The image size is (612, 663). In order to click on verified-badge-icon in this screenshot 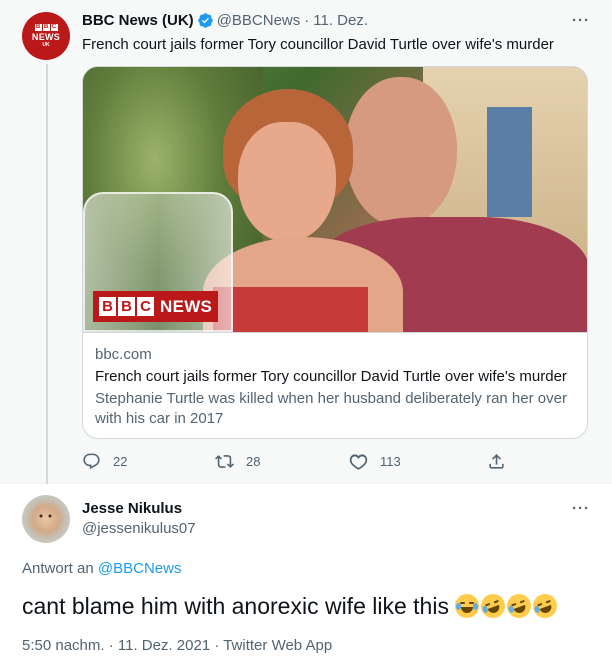, I will do `click(205, 20)`.